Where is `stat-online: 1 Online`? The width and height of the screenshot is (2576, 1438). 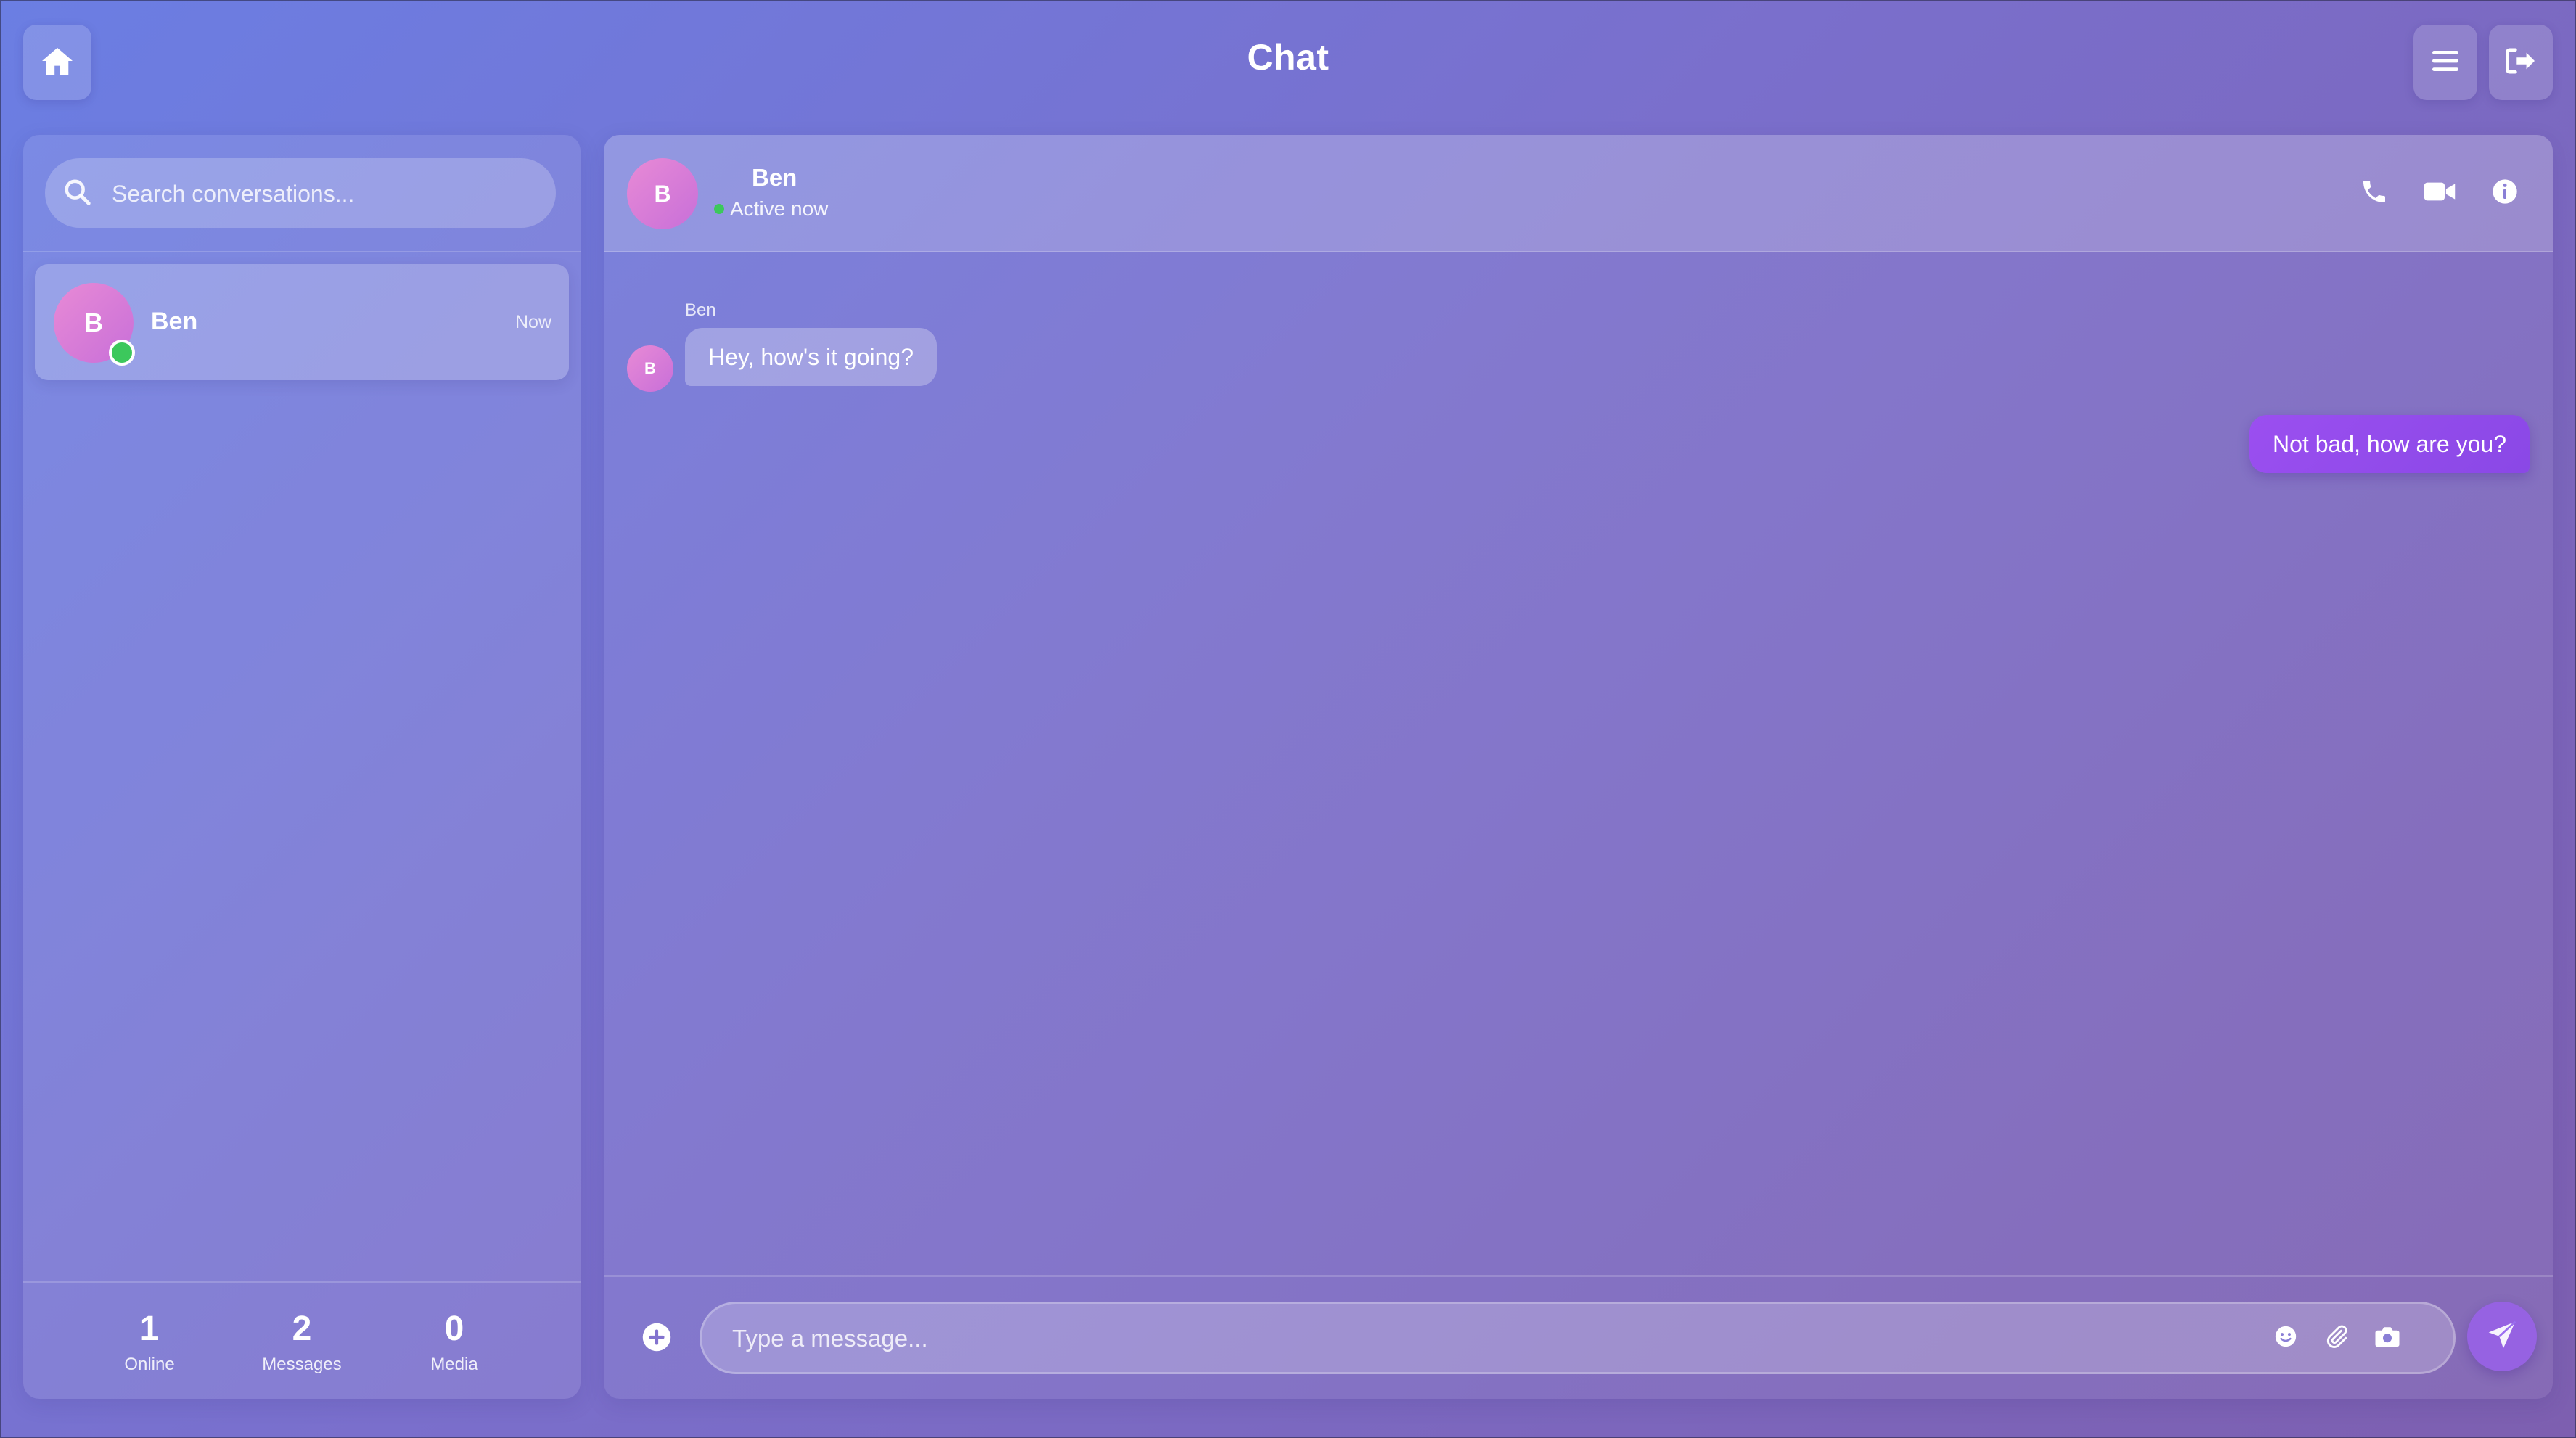 stat-online: 1 Online is located at coordinates (149, 1342).